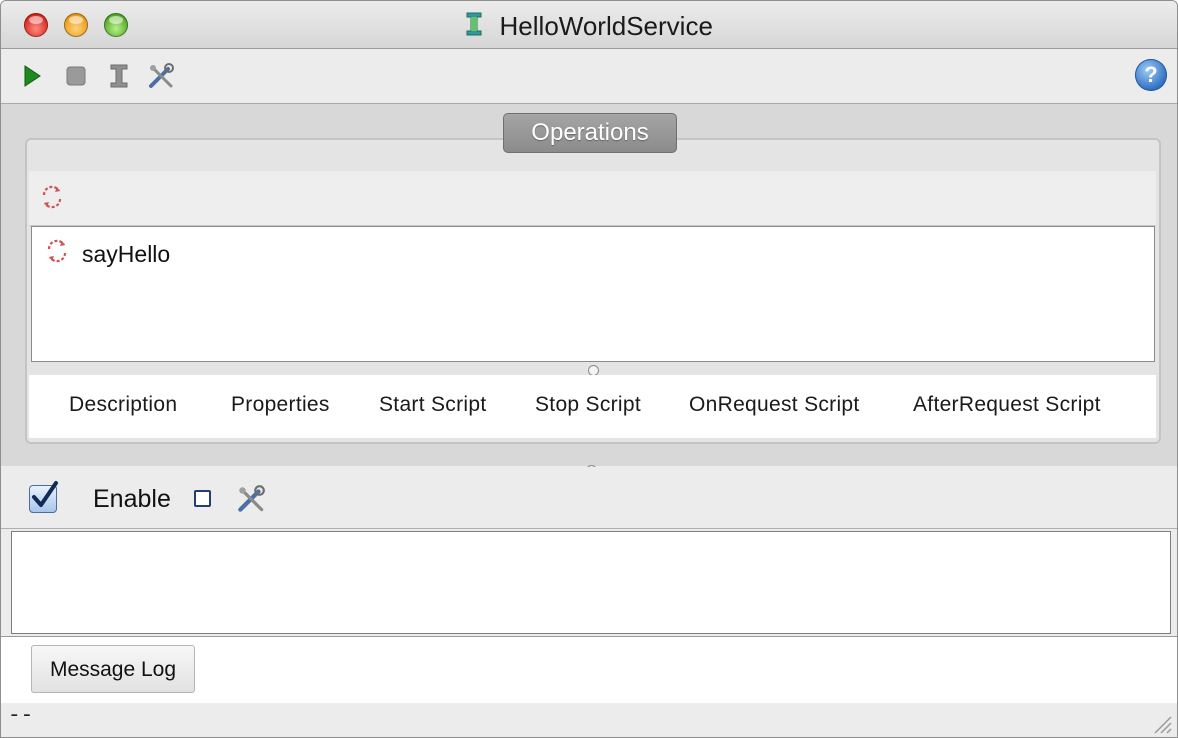 The width and height of the screenshot is (1178, 738). I want to click on tab-afterrequest-script: AfterRequest Script, so click(1007, 405).